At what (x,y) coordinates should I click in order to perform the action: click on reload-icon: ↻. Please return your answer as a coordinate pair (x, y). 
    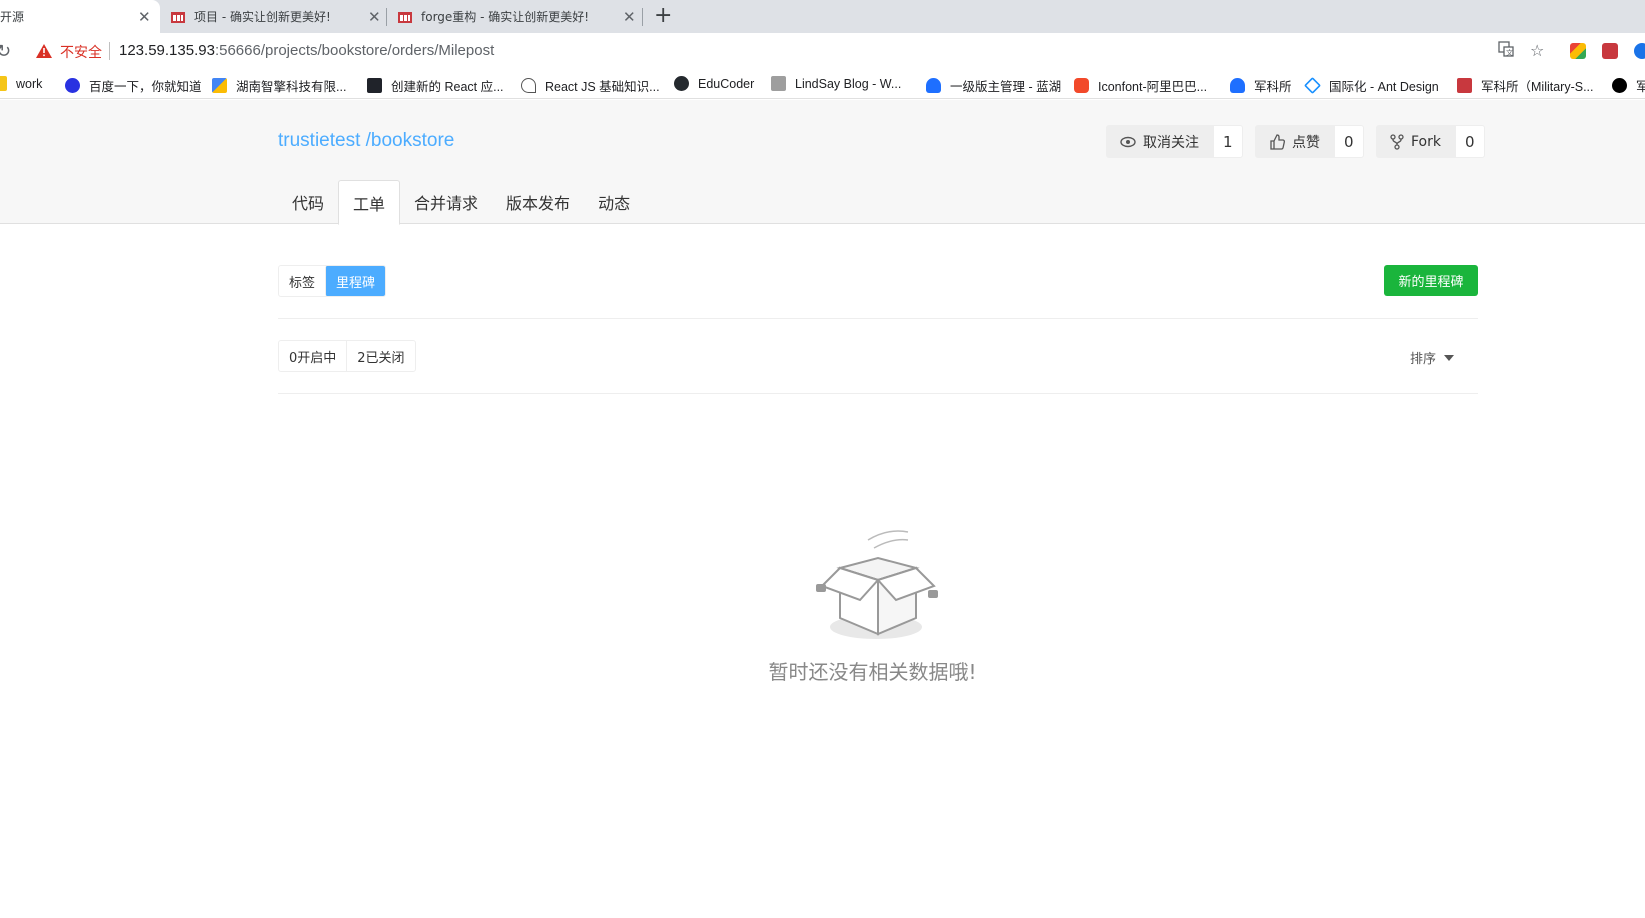
    Looking at the image, I should click on (5, 51).